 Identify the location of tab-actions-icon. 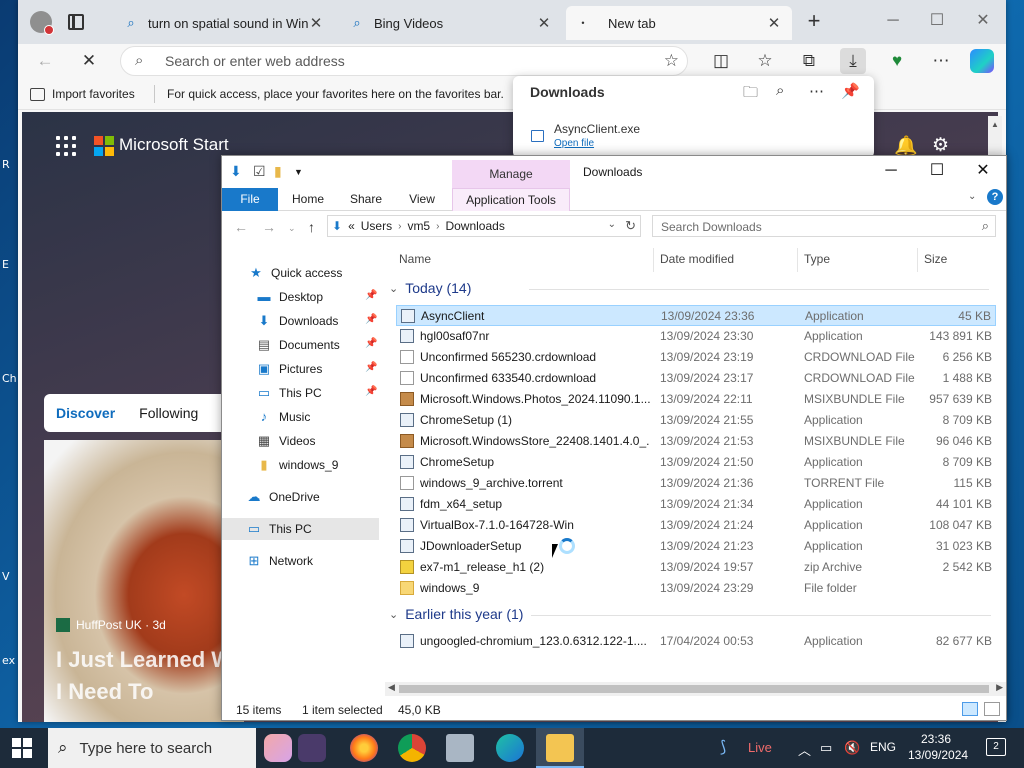
(76, 22).